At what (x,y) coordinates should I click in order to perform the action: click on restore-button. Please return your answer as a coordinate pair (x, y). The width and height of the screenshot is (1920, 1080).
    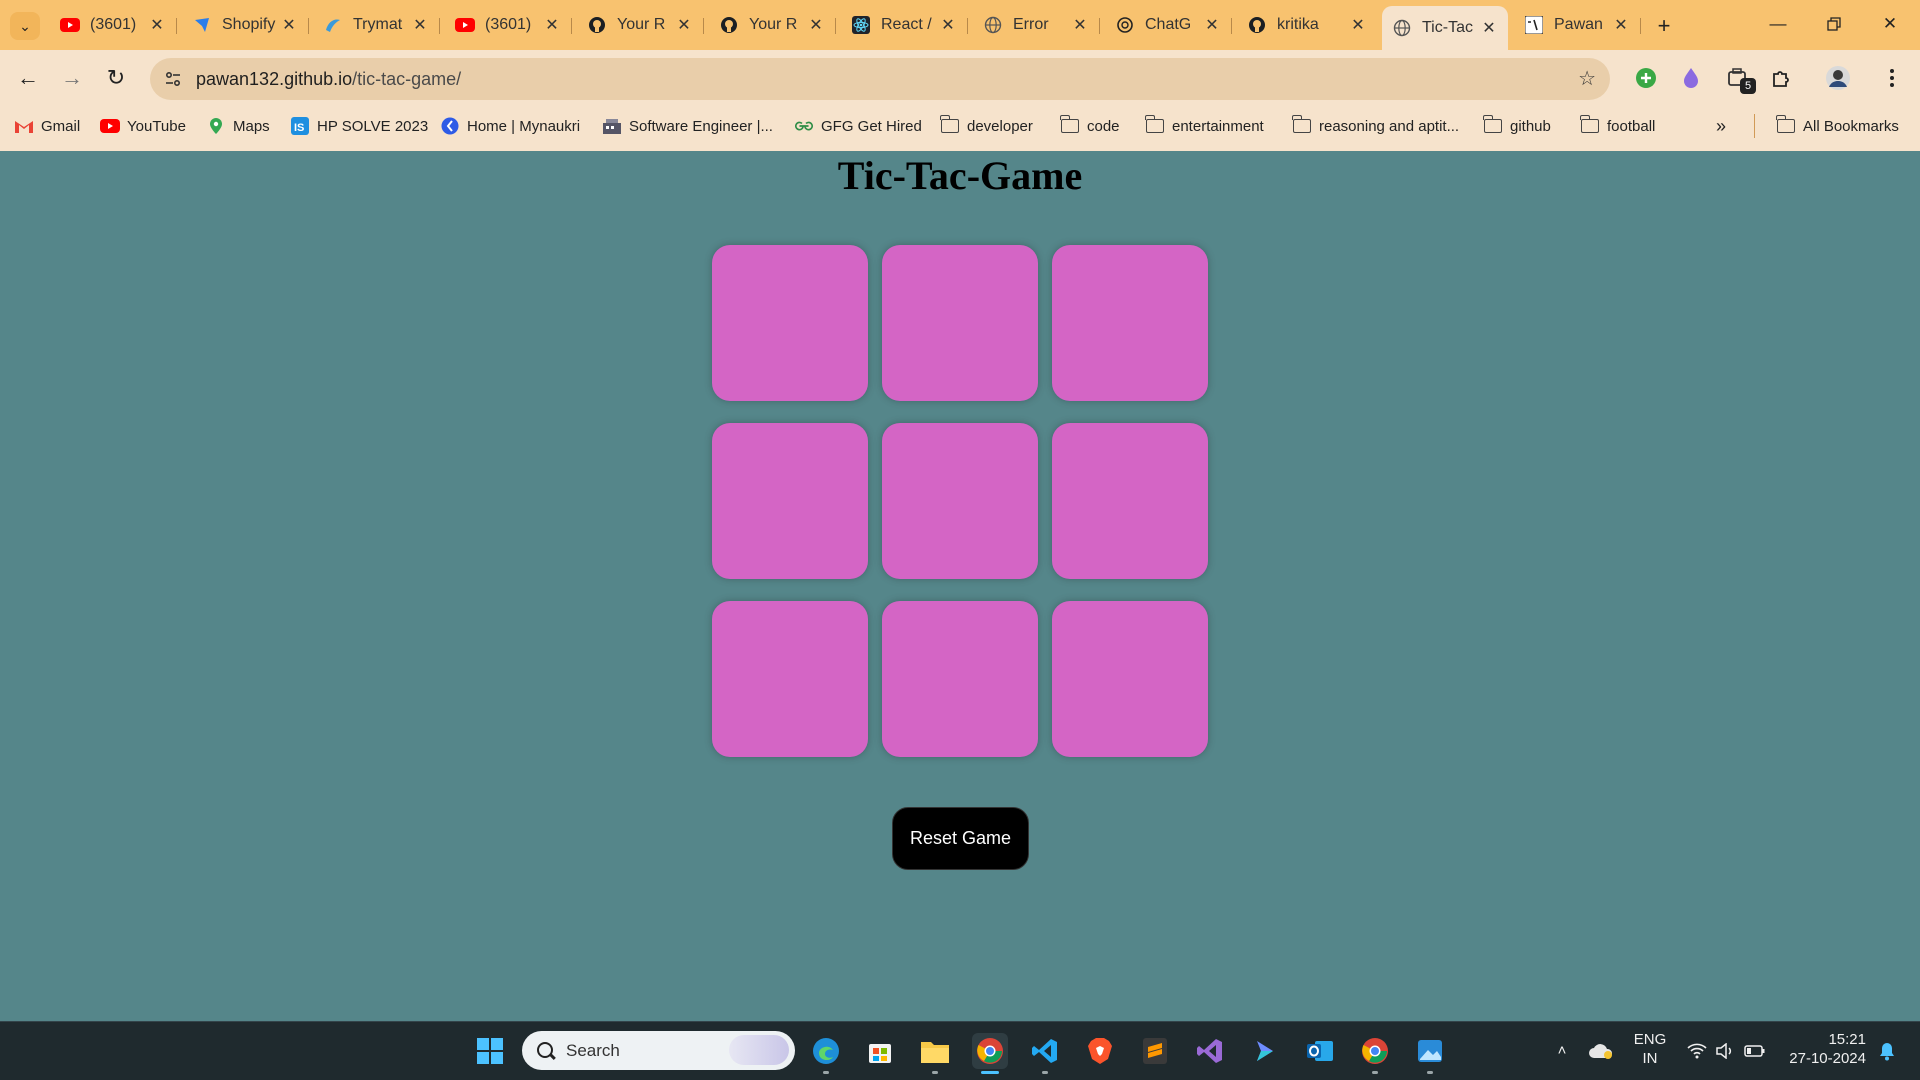
    Looking at the image, I should click on (1834, 24).